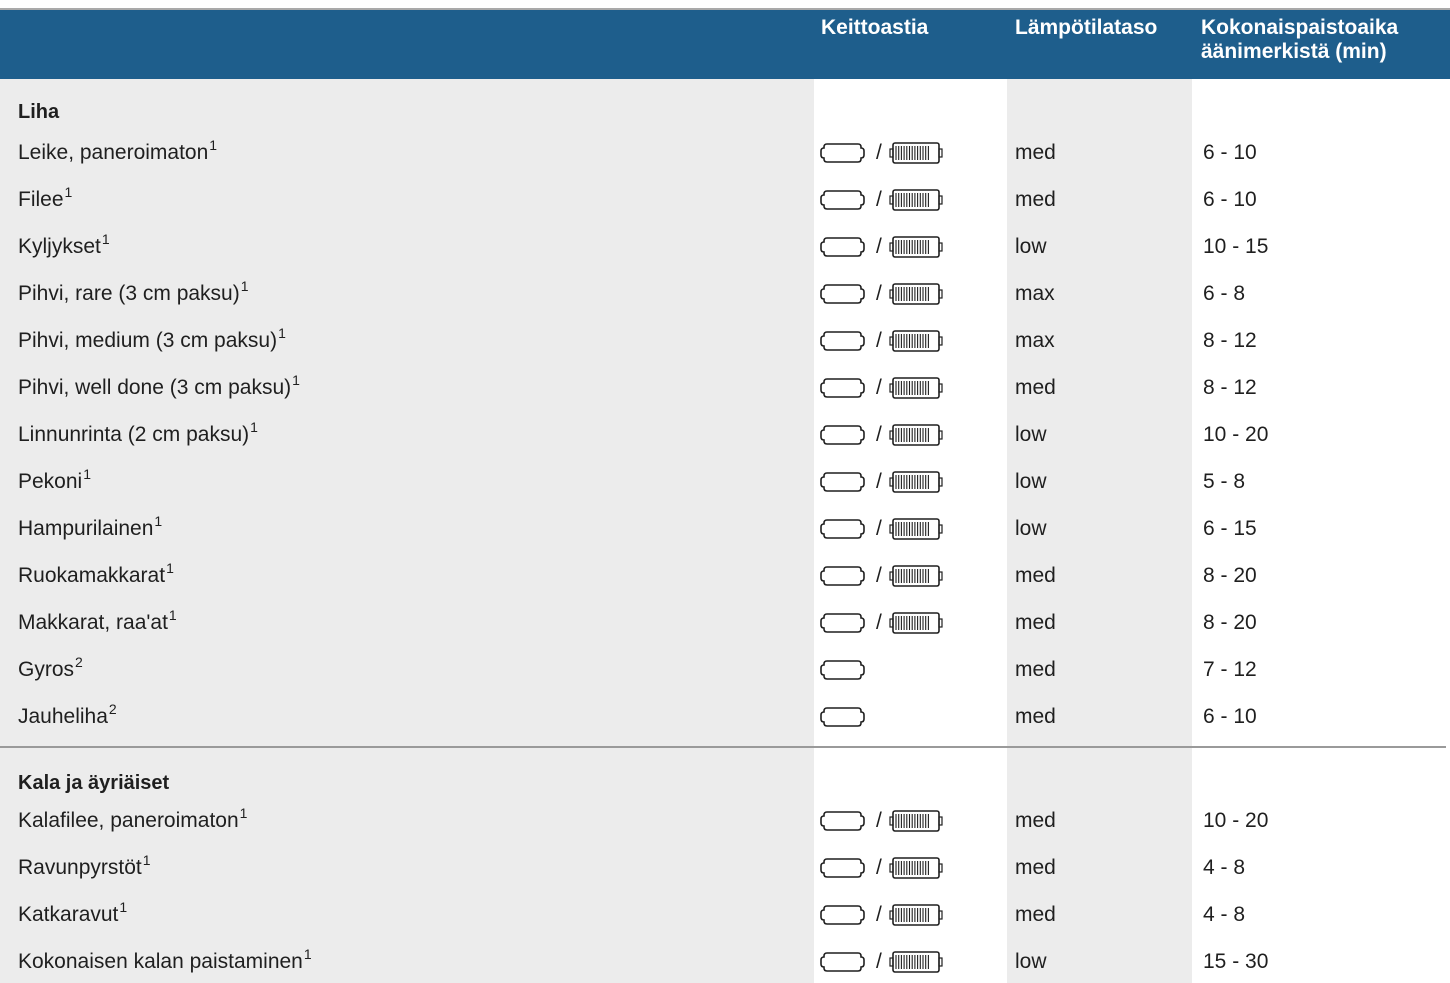  What do you see at coordinates (725, 783) in the screenshot?
I see `section-title-row: Kala ja äyriäiset` at bounding box center [725, 783].